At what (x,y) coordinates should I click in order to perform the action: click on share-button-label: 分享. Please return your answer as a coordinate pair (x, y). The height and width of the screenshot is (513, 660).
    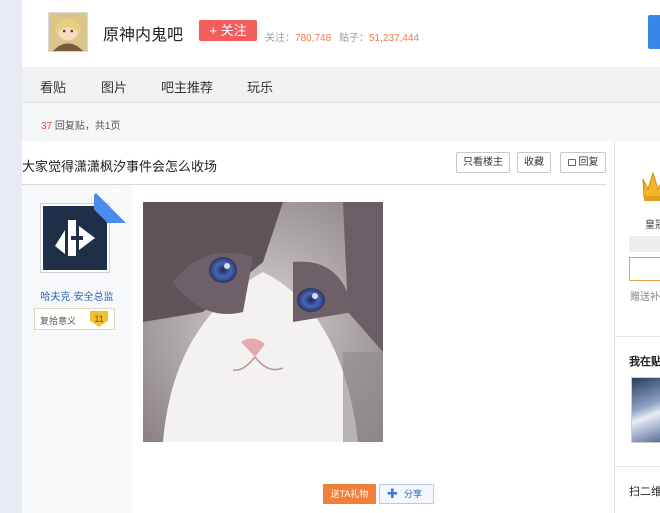
    Looking at the image, I should click on (413, 494).